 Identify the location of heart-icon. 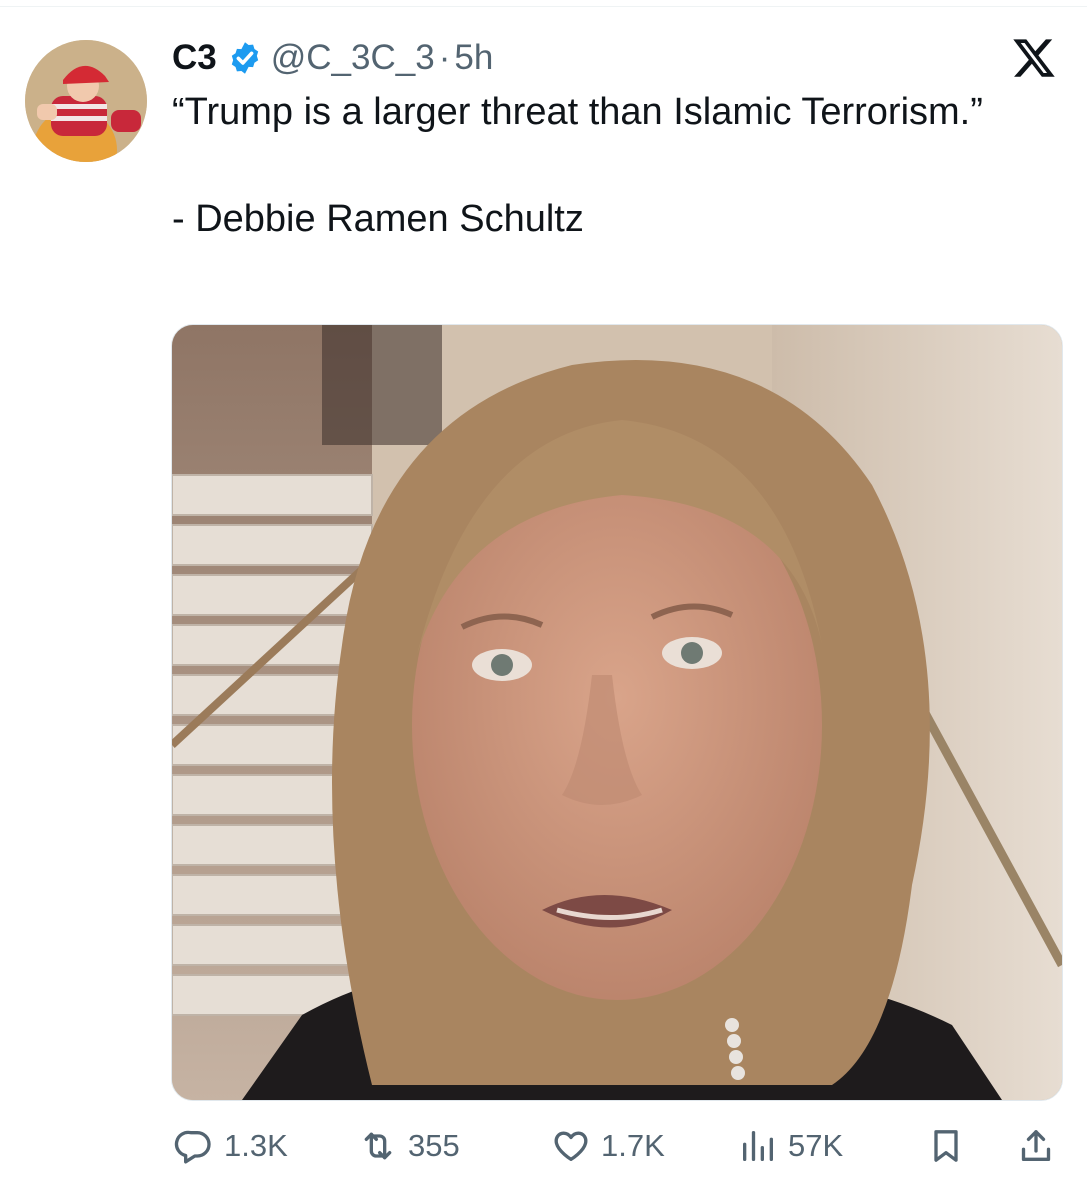
(571, 1146).